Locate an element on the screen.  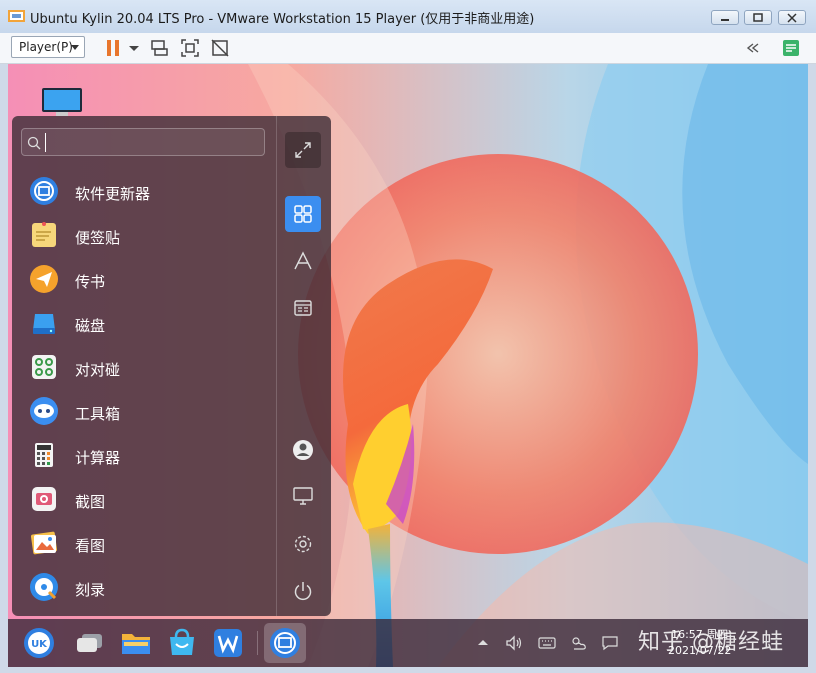
letter-sort-icon is located at coordinates (303, 260).